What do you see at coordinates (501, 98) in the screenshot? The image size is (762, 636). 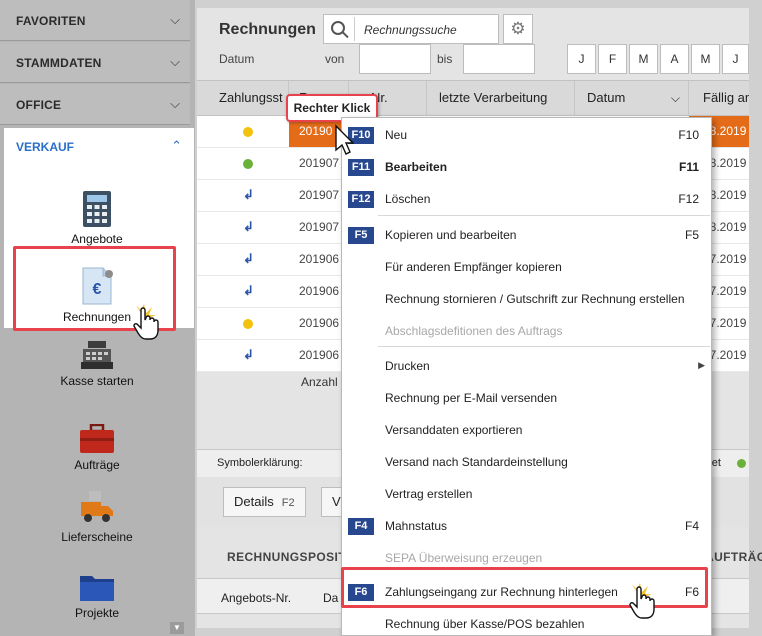 I see `column-header: letzte Verarbeitung` at bounding box center [501, 98].